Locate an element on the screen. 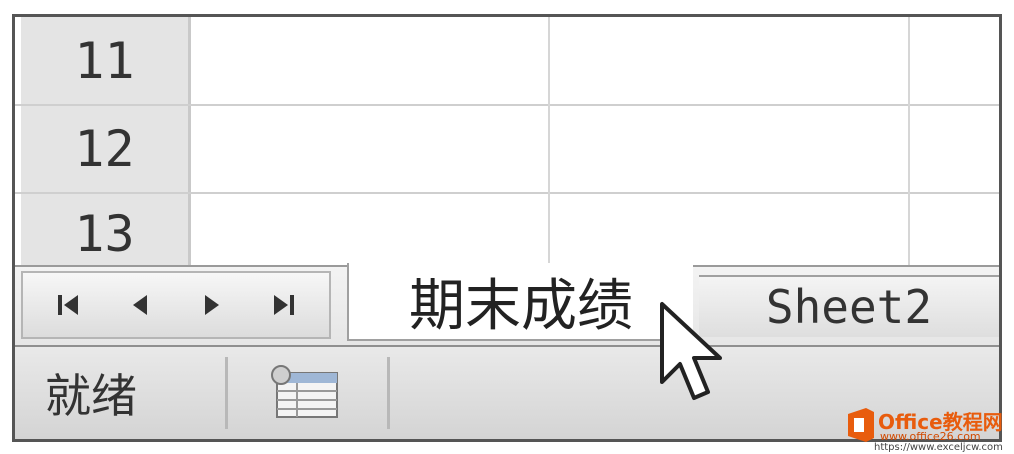  next-sheet-icon is located at coordinates (211, 305).